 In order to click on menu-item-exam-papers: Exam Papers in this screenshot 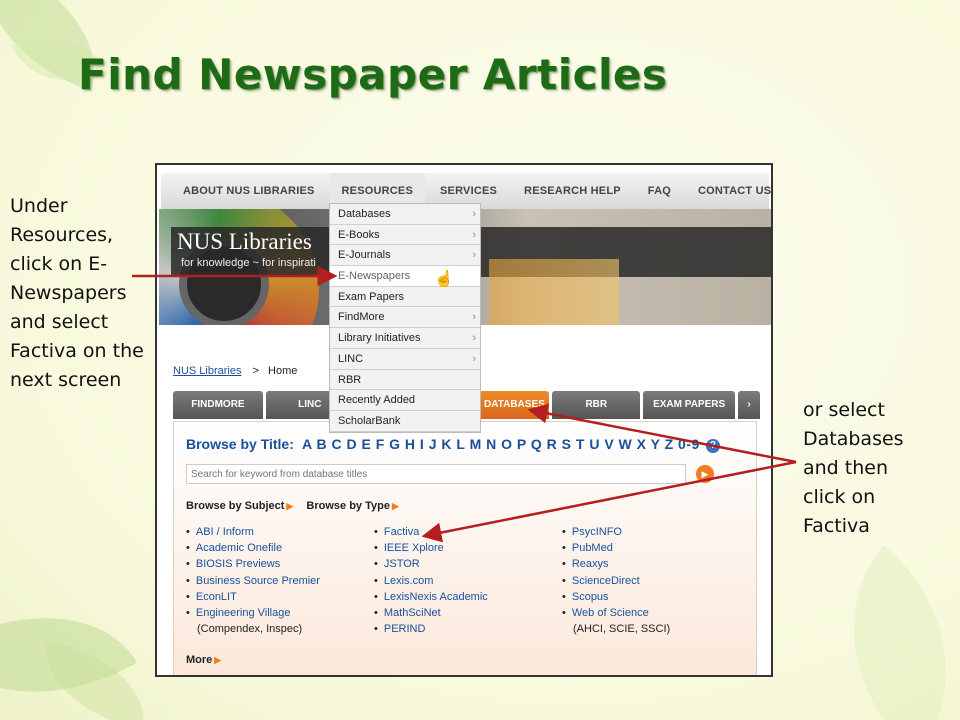, I will do `click(405, 297)`.